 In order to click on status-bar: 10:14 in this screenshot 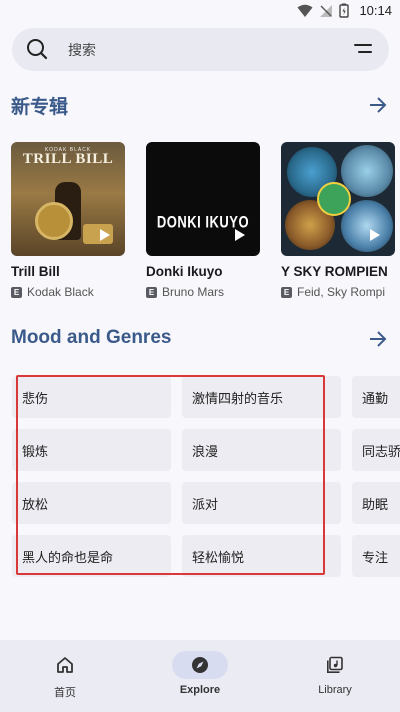, I will do `click(200, 12)`.